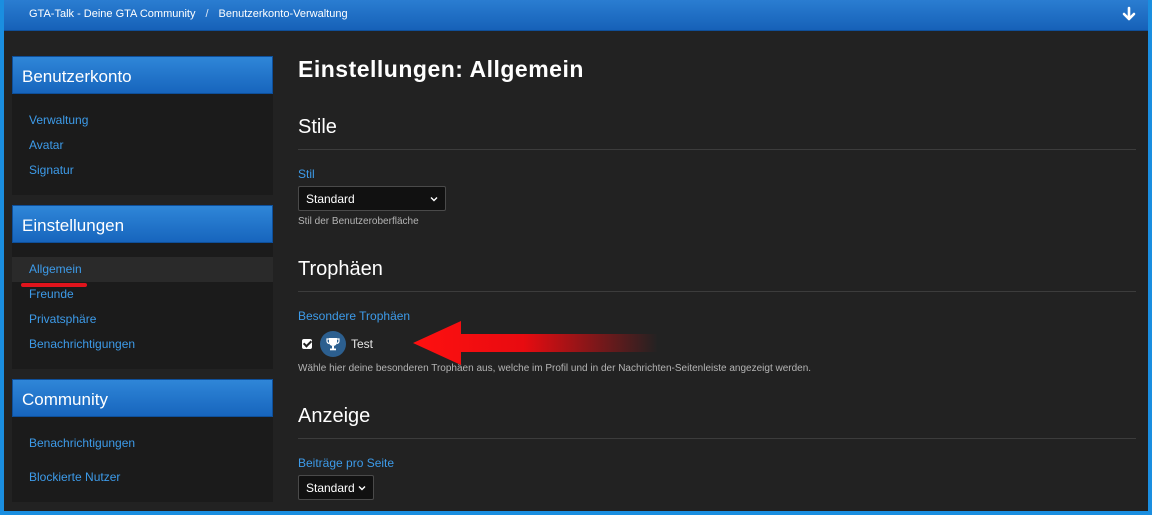  Describe the element at coordinates (142, 443) in the screenshot. I see `sidebar-item-community-benachrichtigungen: Benachrichtigungen` at that location.